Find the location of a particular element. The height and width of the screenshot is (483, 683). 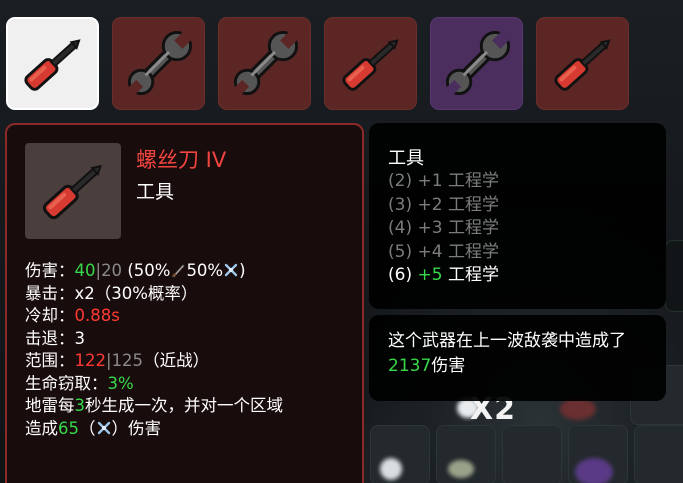

special-text: （ is located at coordinates (87, 428).